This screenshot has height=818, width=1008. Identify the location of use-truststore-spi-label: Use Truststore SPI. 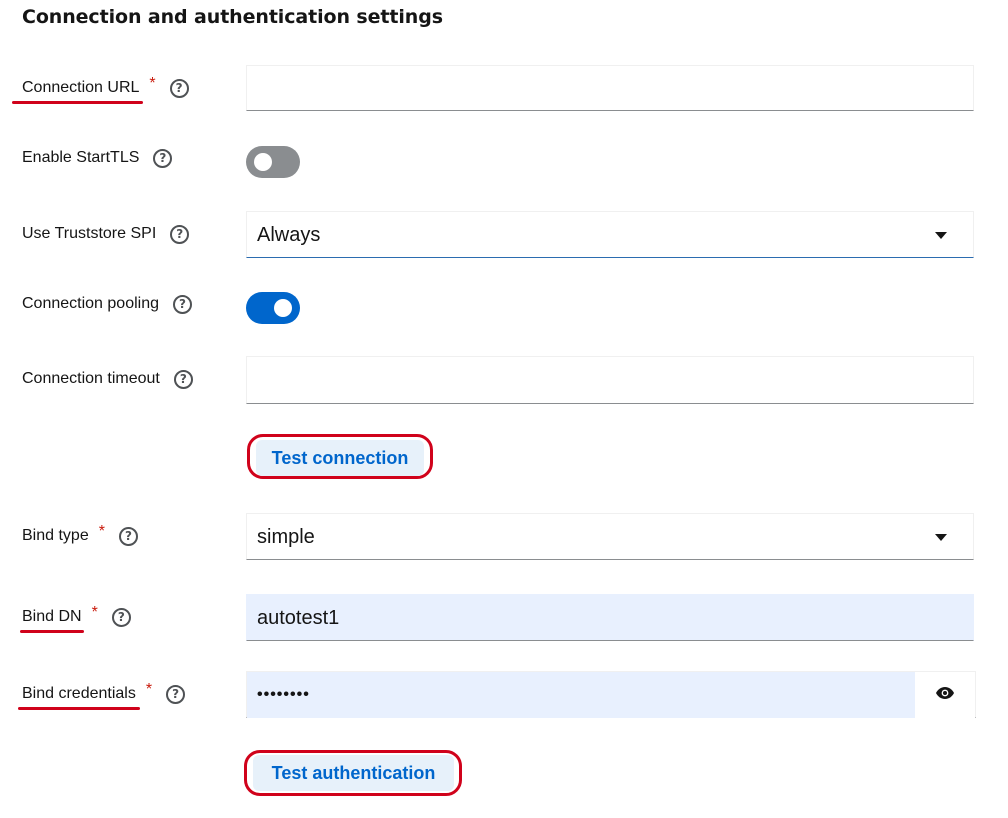
(89, 233).